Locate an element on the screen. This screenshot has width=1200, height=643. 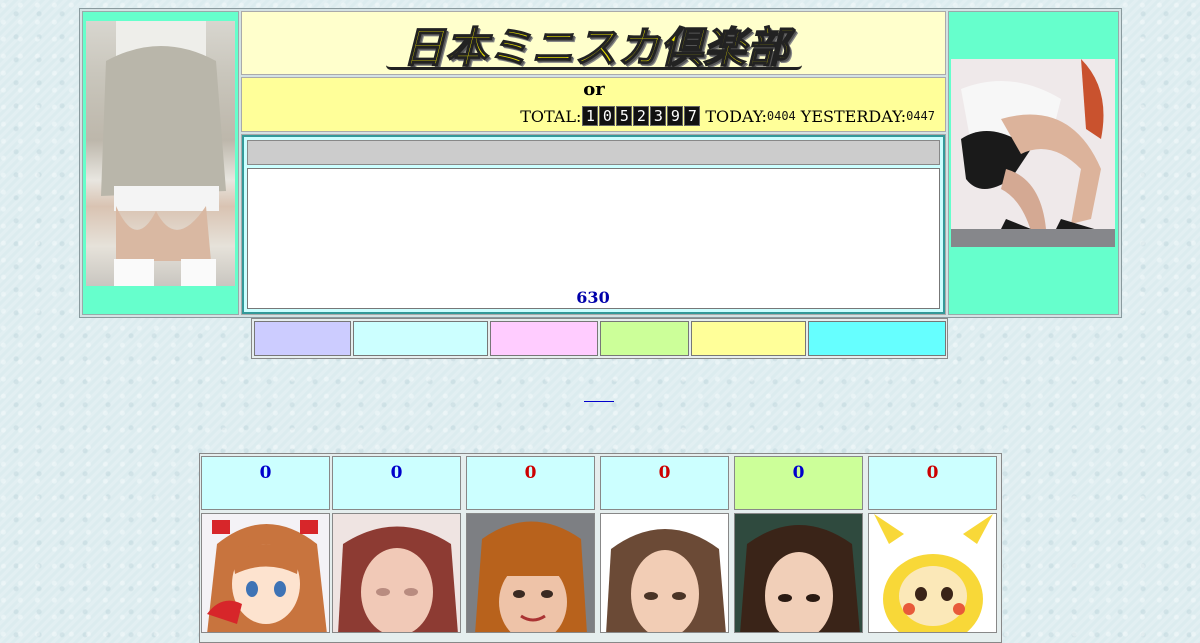
total-digit: 1 is located at coordinates (590, 116).